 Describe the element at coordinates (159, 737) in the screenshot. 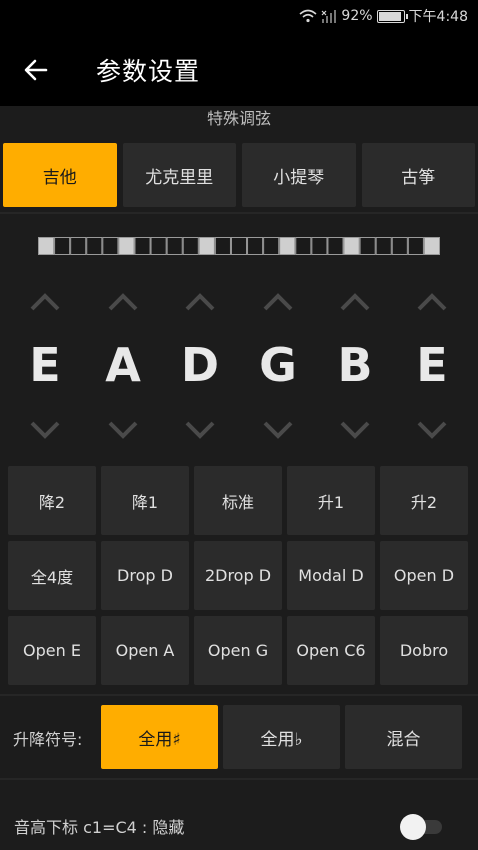

I see `all-sharp-button: 全用♯` at that location.